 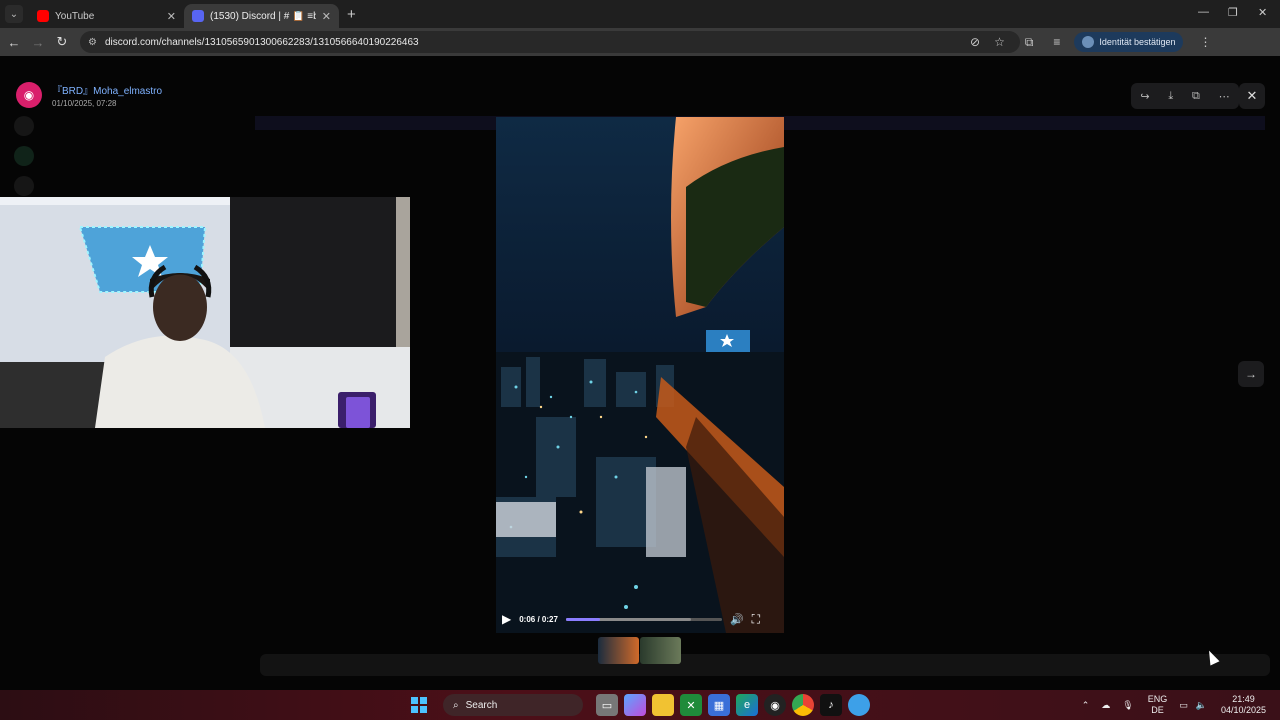 I want to click on fullscreen-icon: ⛶, so click(x=756, y=619).